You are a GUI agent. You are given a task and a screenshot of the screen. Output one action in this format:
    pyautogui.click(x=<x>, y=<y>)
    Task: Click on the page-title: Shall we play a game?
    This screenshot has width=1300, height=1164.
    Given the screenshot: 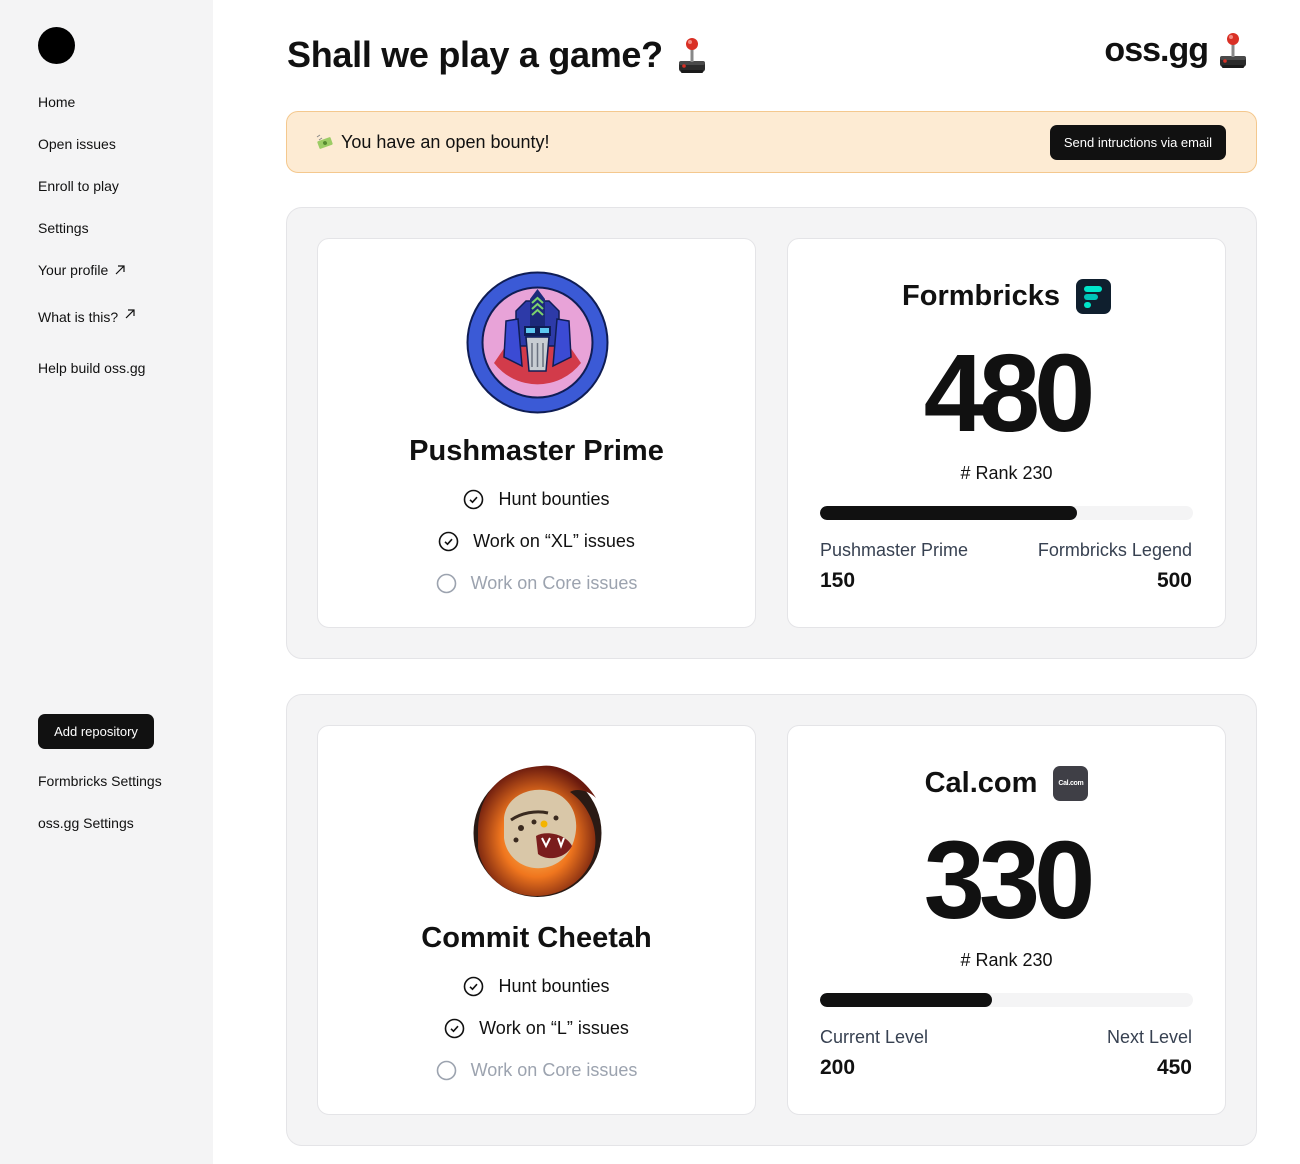 What is the action you would take?
    pyautogui.click(x=497, y=55)
    